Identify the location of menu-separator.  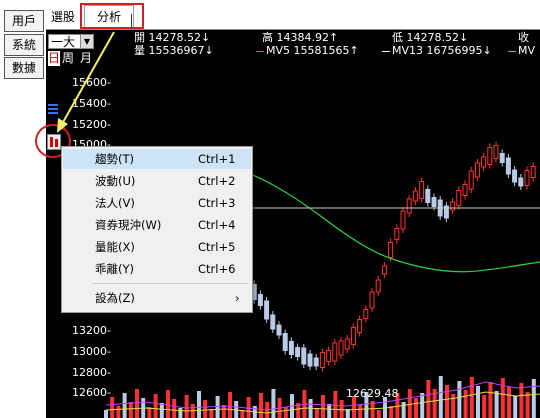
(170, 283).